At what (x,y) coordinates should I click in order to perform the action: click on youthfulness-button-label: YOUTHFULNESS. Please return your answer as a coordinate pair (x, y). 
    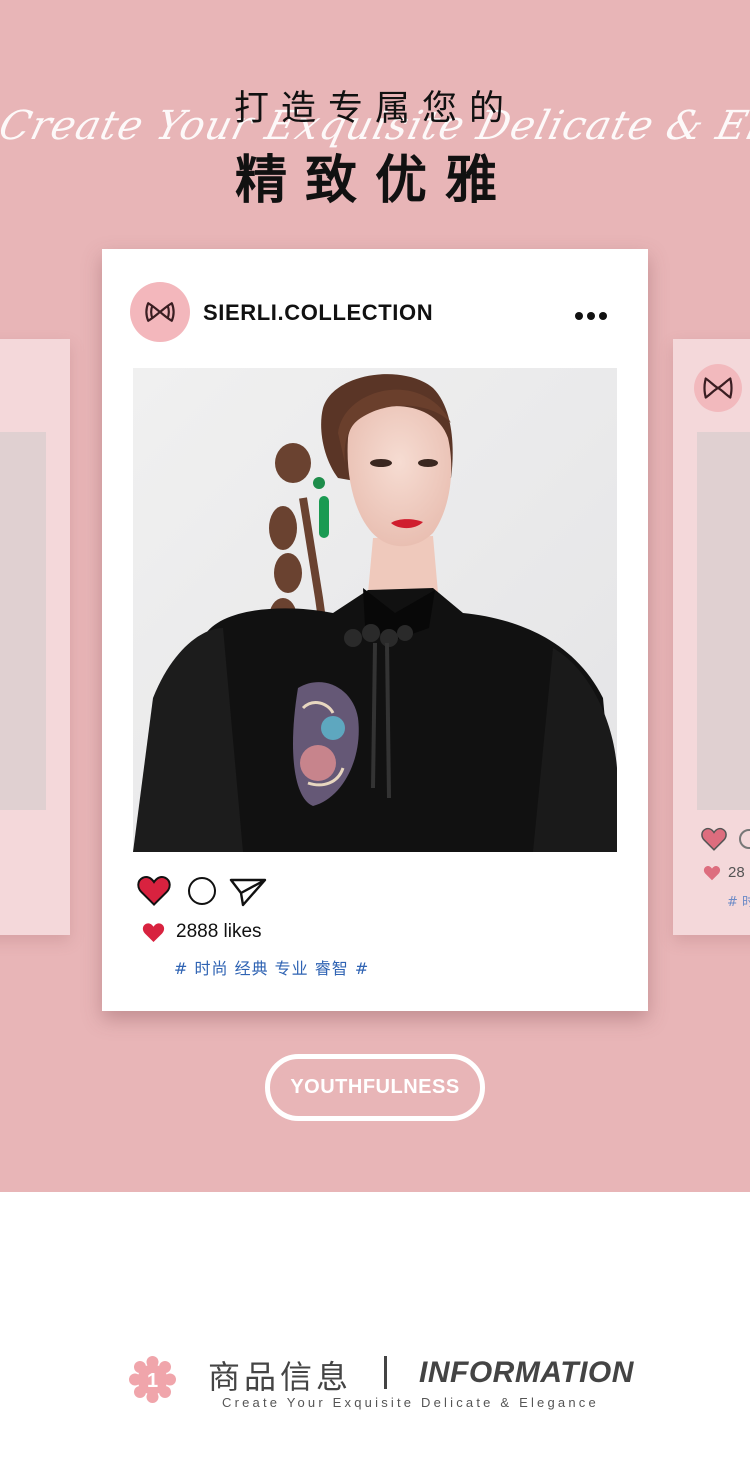
    Looking at the image, I should click on (375, 1087).